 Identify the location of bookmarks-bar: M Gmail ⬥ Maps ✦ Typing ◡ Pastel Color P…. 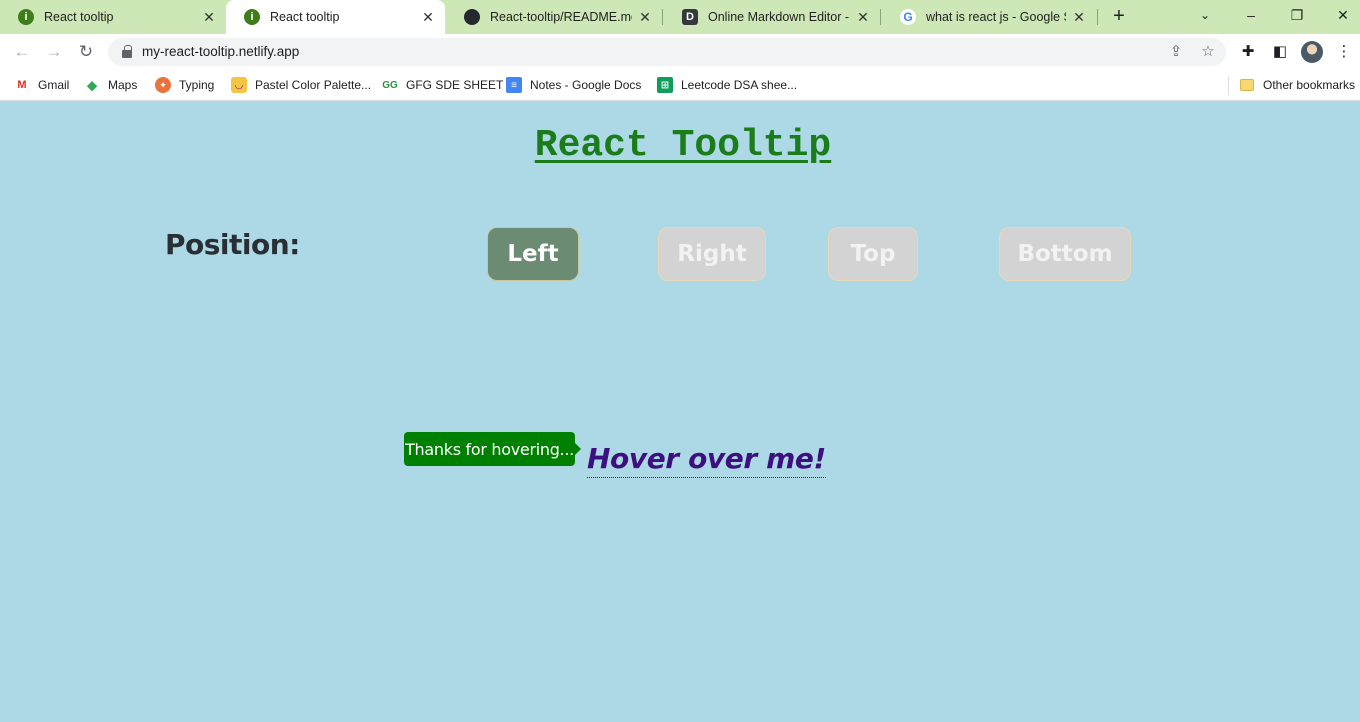
(680, 85).